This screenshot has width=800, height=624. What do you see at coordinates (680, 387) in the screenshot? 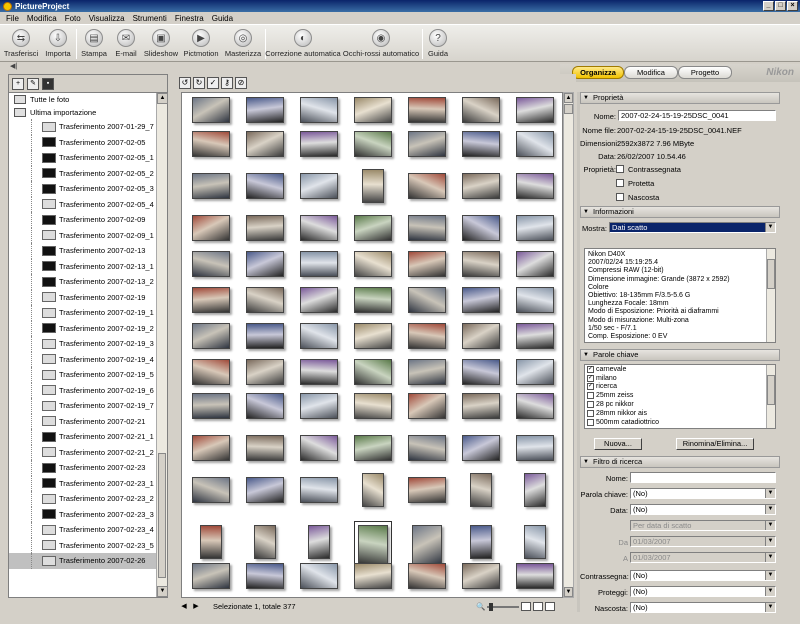
I see `keyword-item: ✓ ricerca` at bounding box center [680, 387].